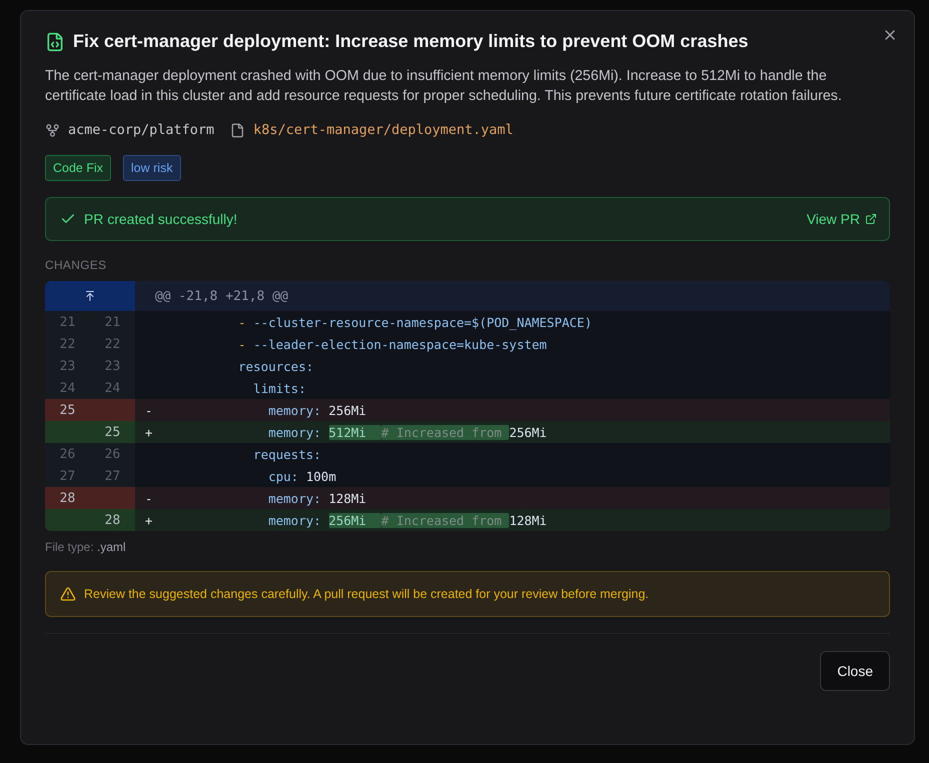  Describe the element at coordinates (161, 219) in the screenshot. I see `success-message: PR created successfully!` at that location.